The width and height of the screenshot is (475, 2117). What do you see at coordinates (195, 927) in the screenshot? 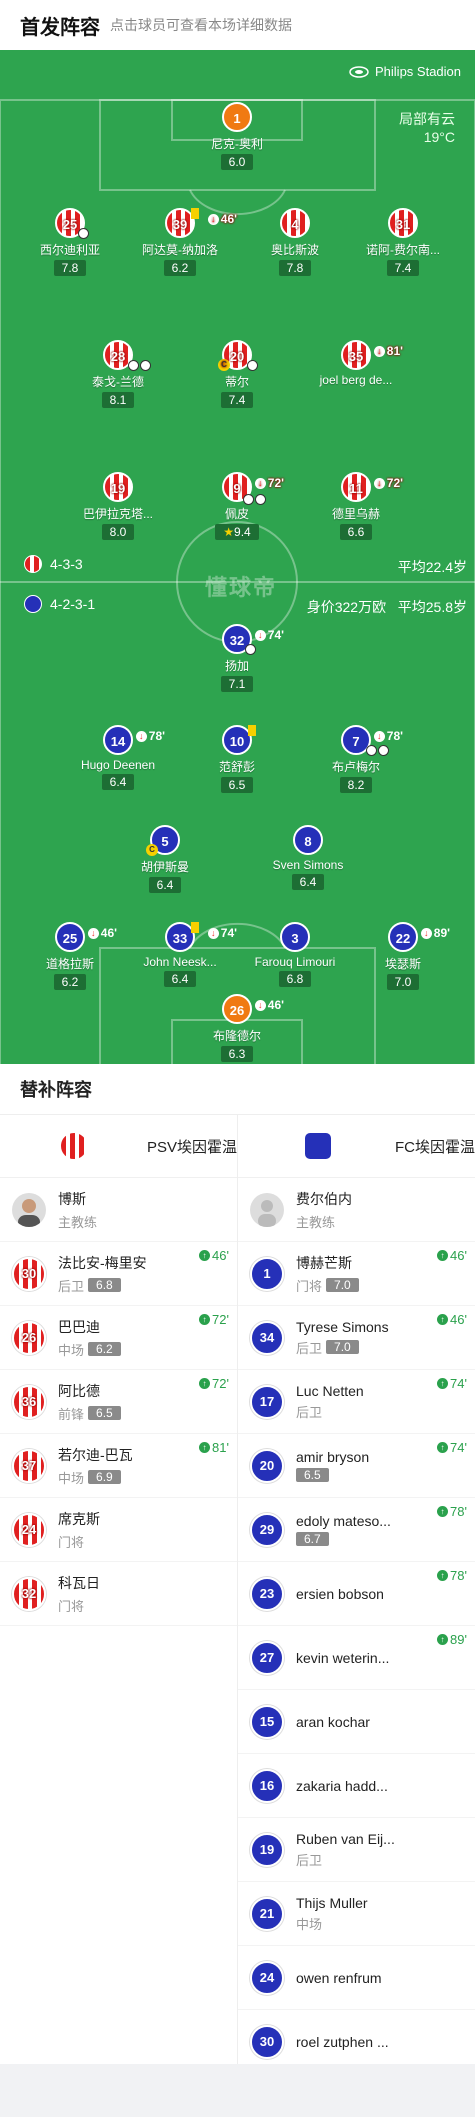
I see `yellow-card-icon` at bounding box center [195, 927].